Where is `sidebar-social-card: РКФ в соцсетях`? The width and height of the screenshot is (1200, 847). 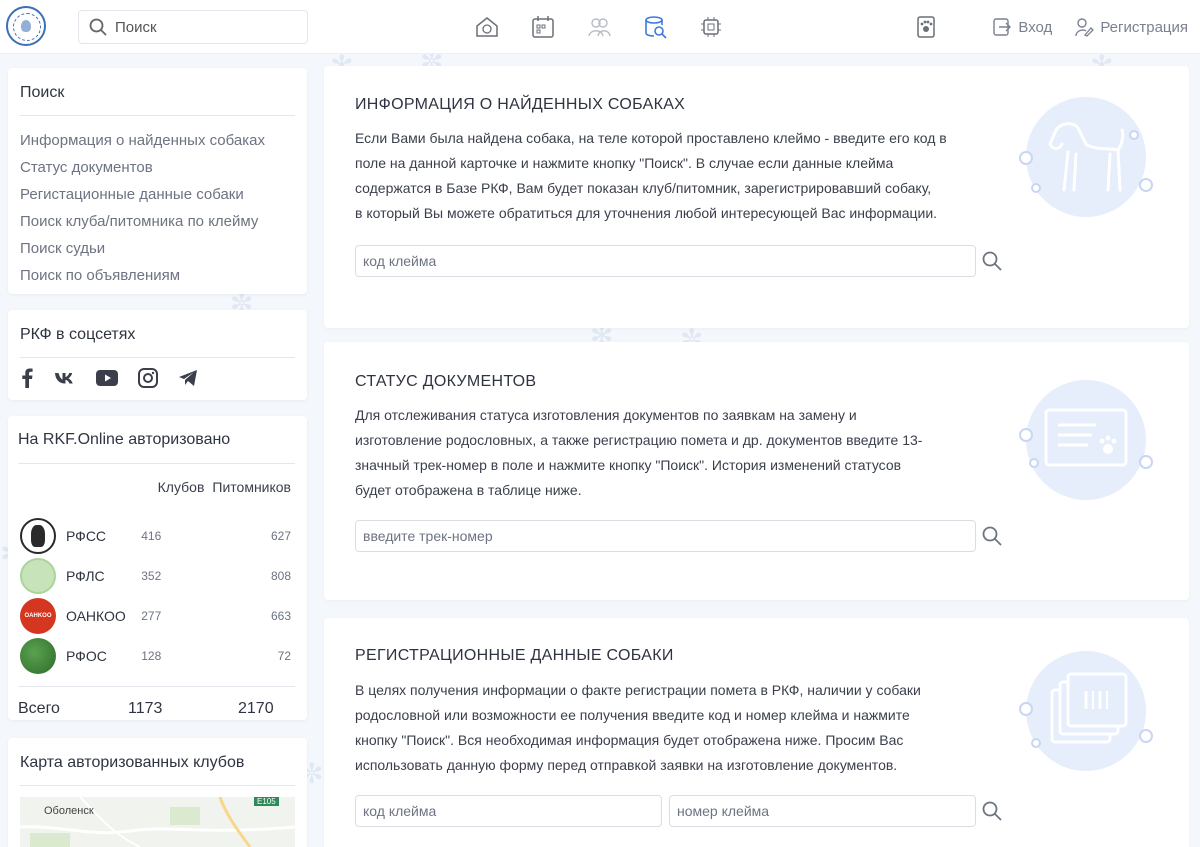 sidebar-social-card: РКФ в соцсетях is located at coordinates (157, 355).